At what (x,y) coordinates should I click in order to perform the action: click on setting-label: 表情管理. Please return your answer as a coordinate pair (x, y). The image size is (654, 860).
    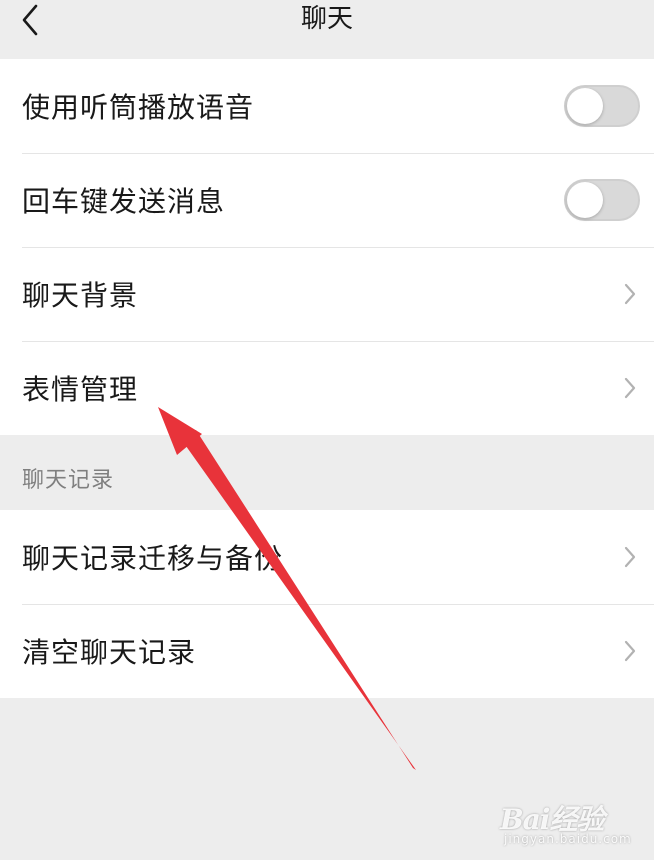
    Looking at the image, I should click on (80, 389).